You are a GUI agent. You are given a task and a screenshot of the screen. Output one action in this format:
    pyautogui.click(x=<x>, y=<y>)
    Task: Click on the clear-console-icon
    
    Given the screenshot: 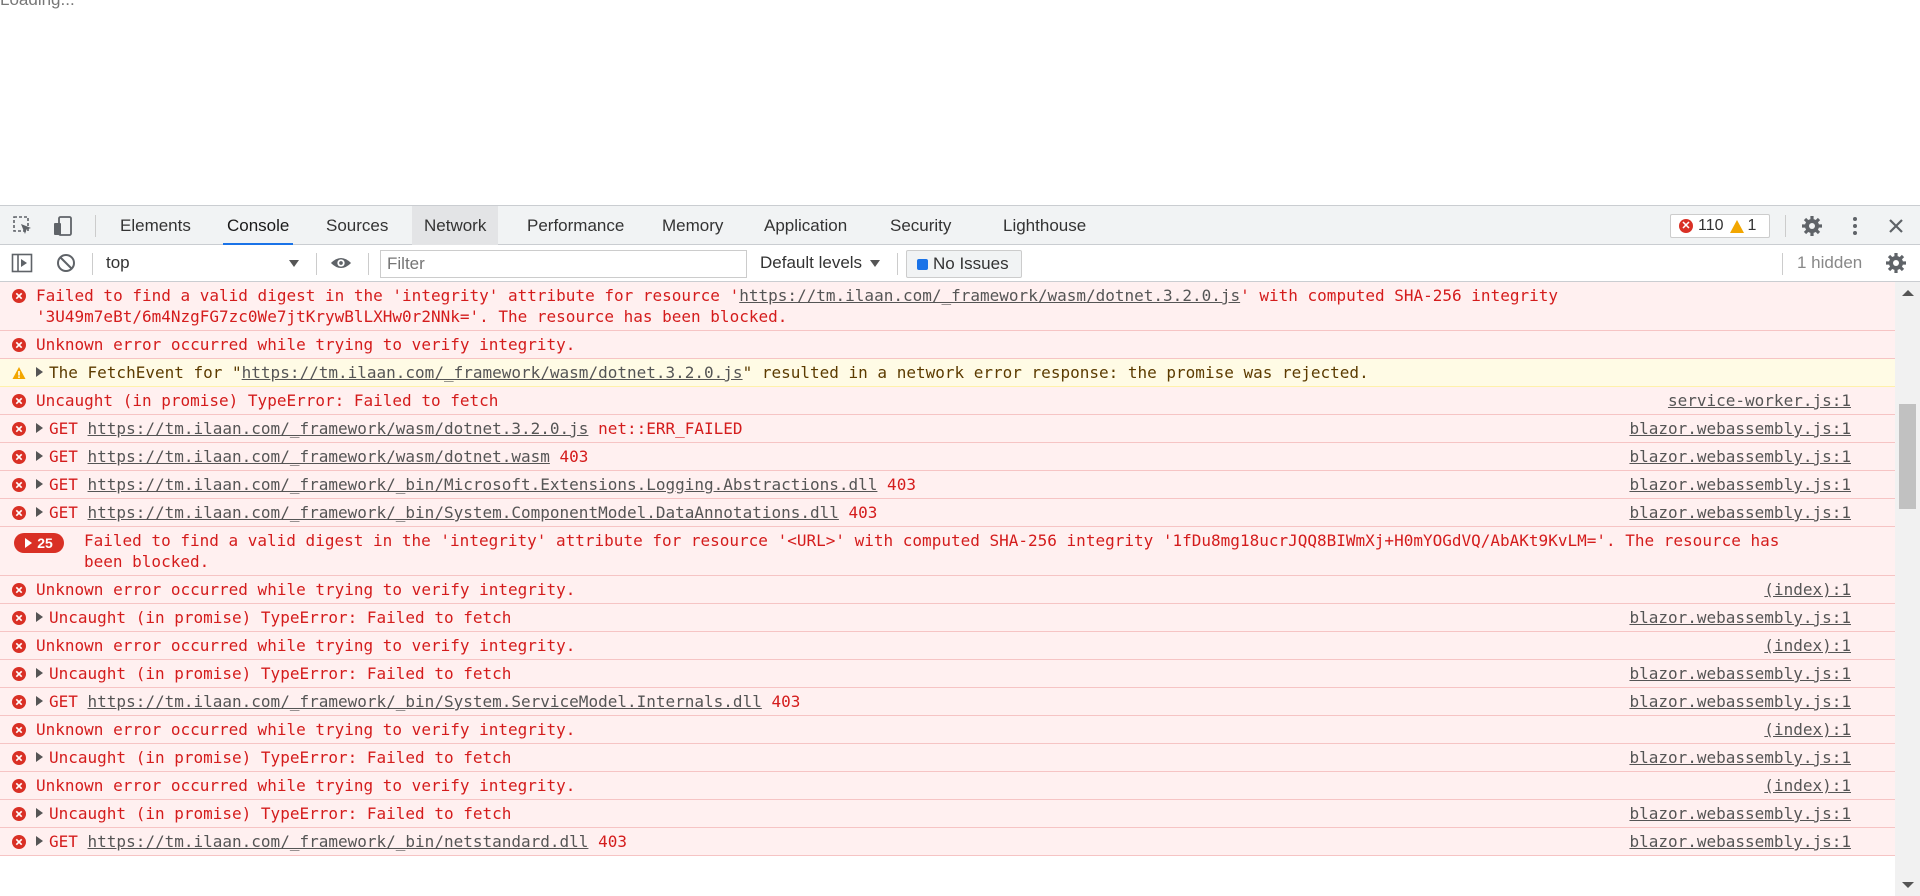 What is the action you would take?
    pyautogui.click(x=66, y=263)
    